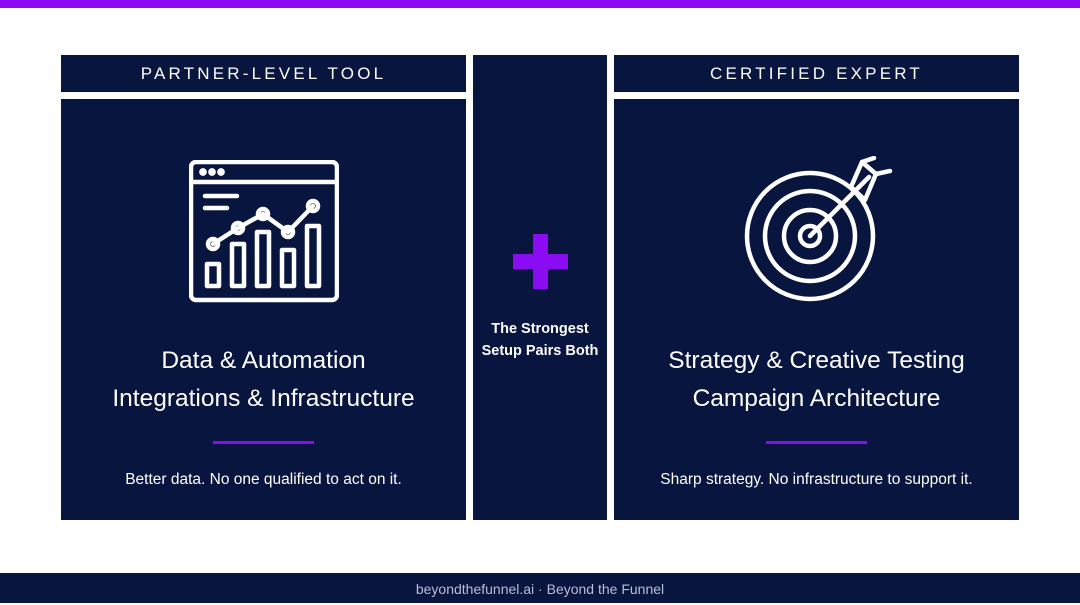 The height and width of the screenshot is (605, 1080). What do you see at coordinates (264, 231) in the screenshot?
I see `analytics-dashboard-icon` at bounding box center [264, 231].